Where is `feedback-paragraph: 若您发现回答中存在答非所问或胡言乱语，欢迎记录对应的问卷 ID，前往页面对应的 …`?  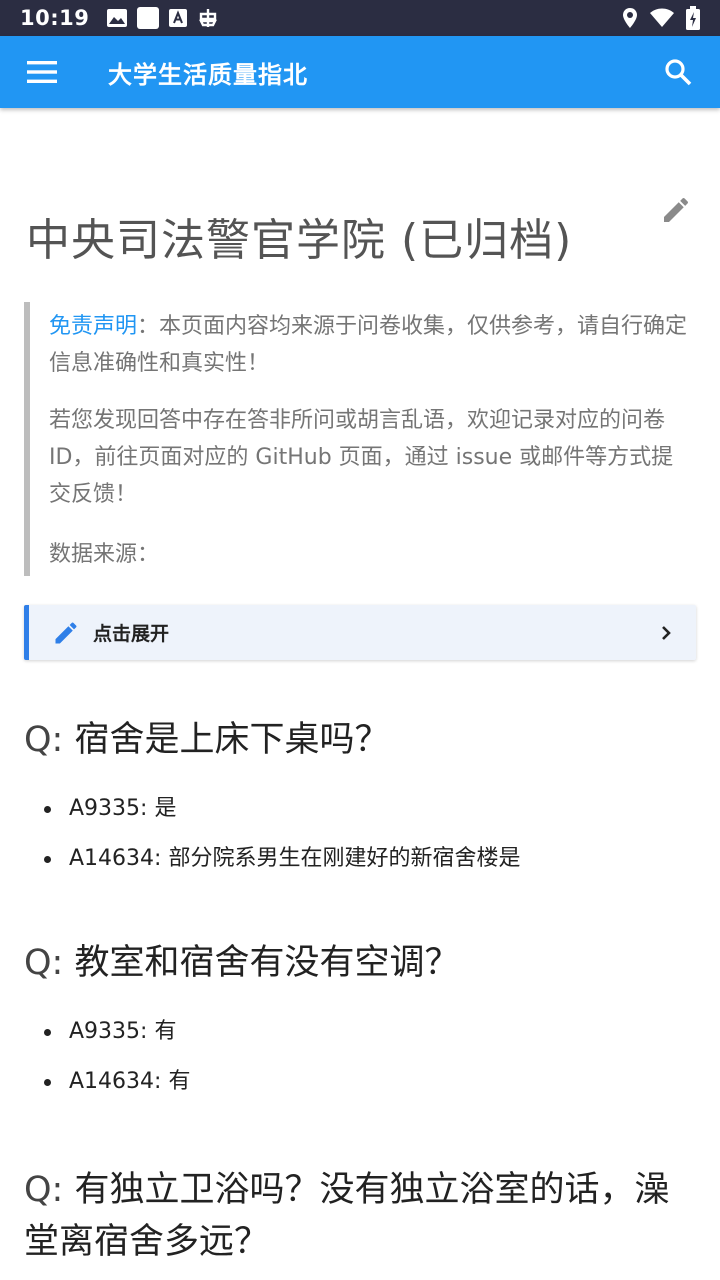 feedback-paragraph: 若您发现回答中存在答非所问或胡言乱语，欢迎记录对应的问卷 ID，前往页面对应的 … is located at coordinates (361, 457).